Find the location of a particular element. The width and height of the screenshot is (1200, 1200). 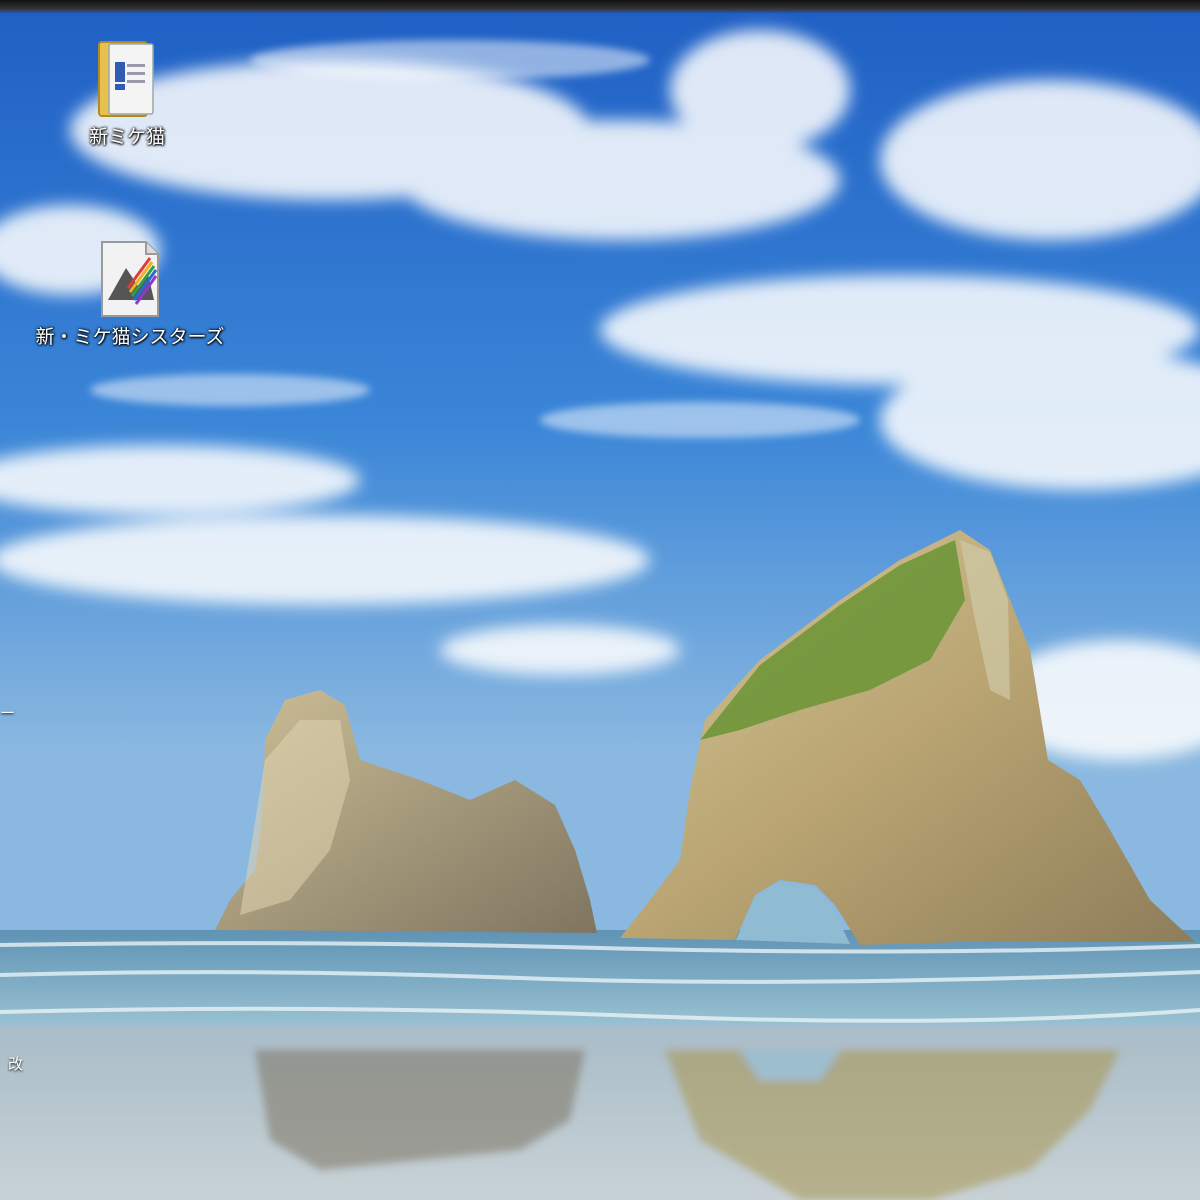

desktop-icon-shin-mikeneko-sisters: 新・ミケ猫シスターズ is located at coordinates (130, 290).